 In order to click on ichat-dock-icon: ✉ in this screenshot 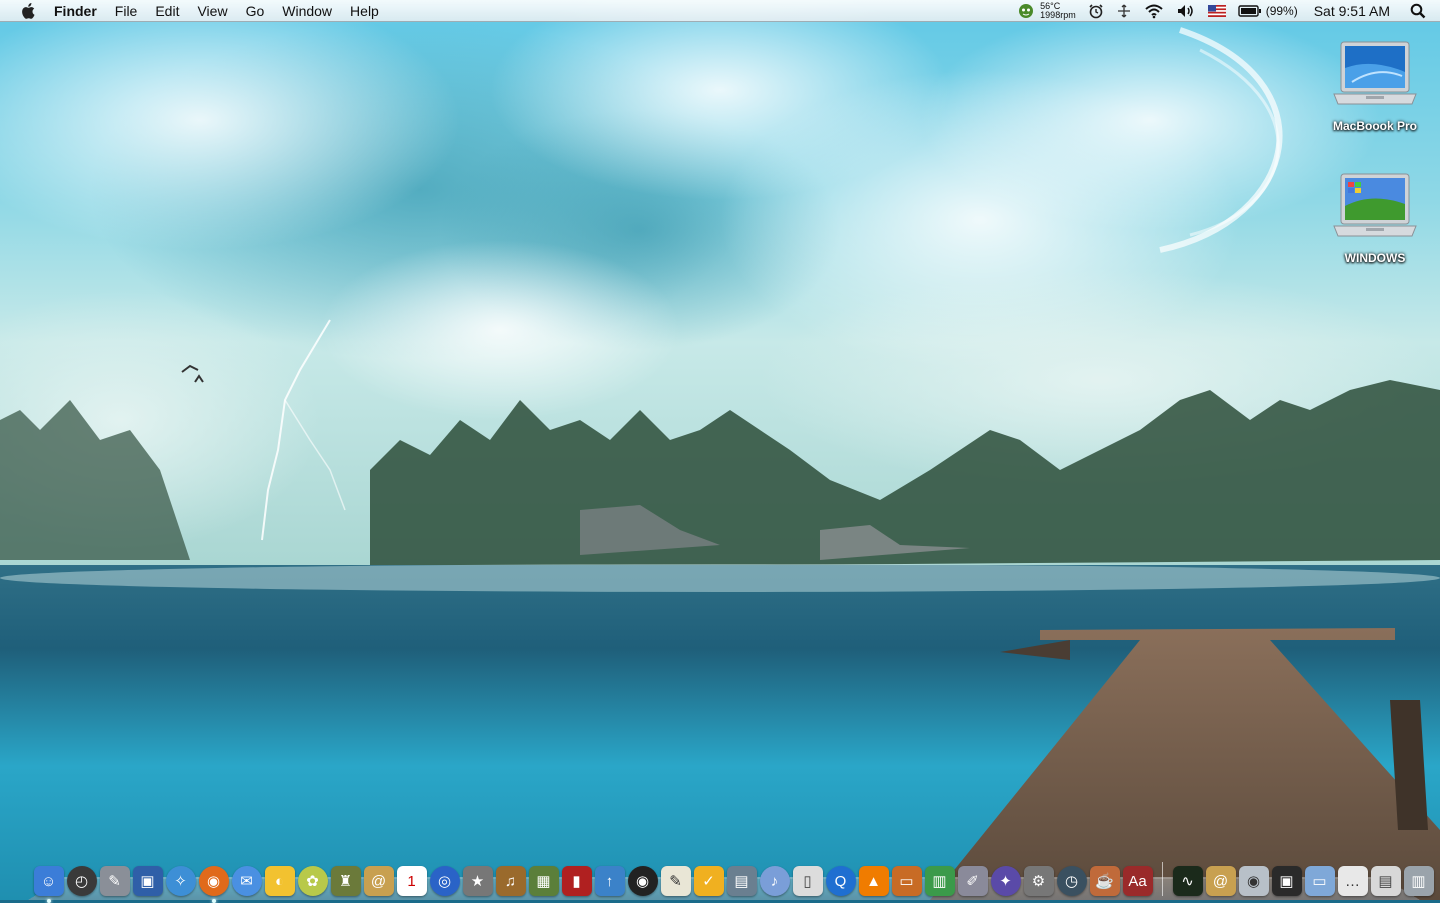, I will do `click(247, 881)`.